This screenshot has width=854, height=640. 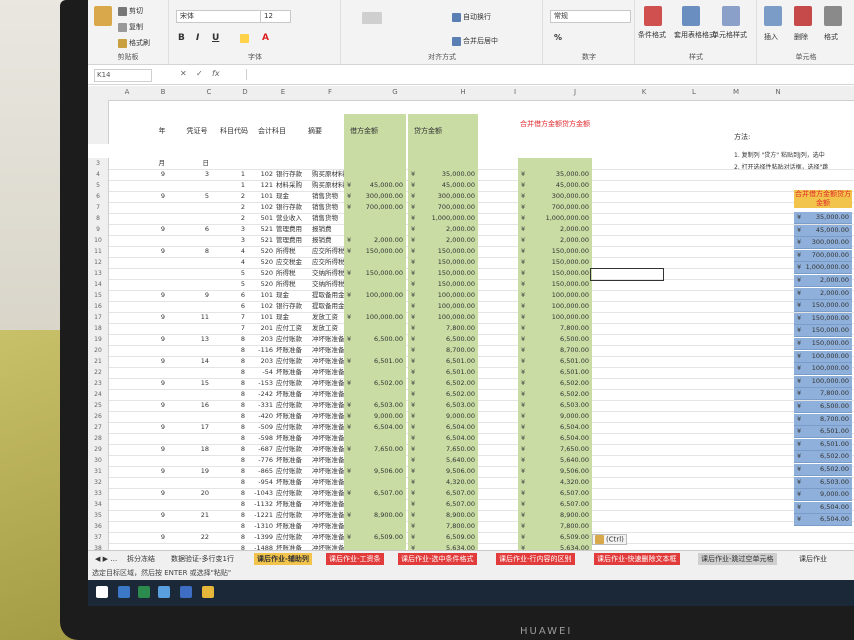 I want to click on cell-j: ¥6,501.00, so click(x=555, y=361).